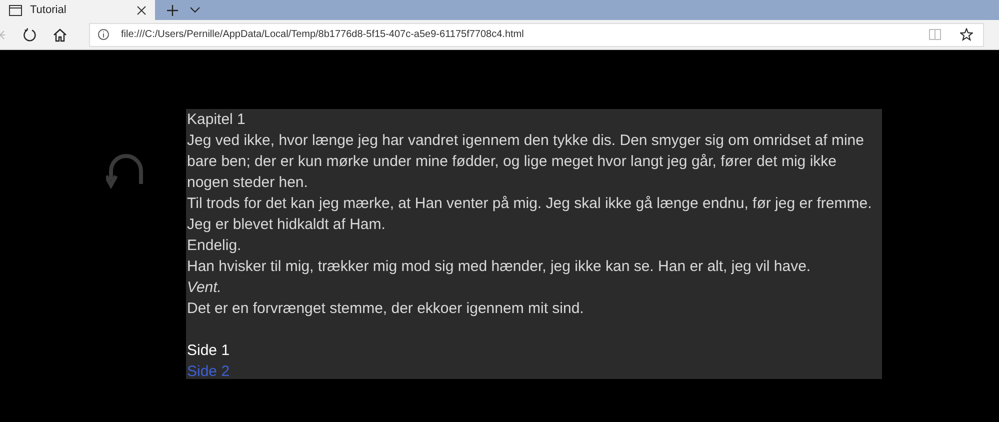 The image size is (999, 422). Describe the element at coordinates (195, 10) in the screenshot. I see `chevron-down-icon` at that location.